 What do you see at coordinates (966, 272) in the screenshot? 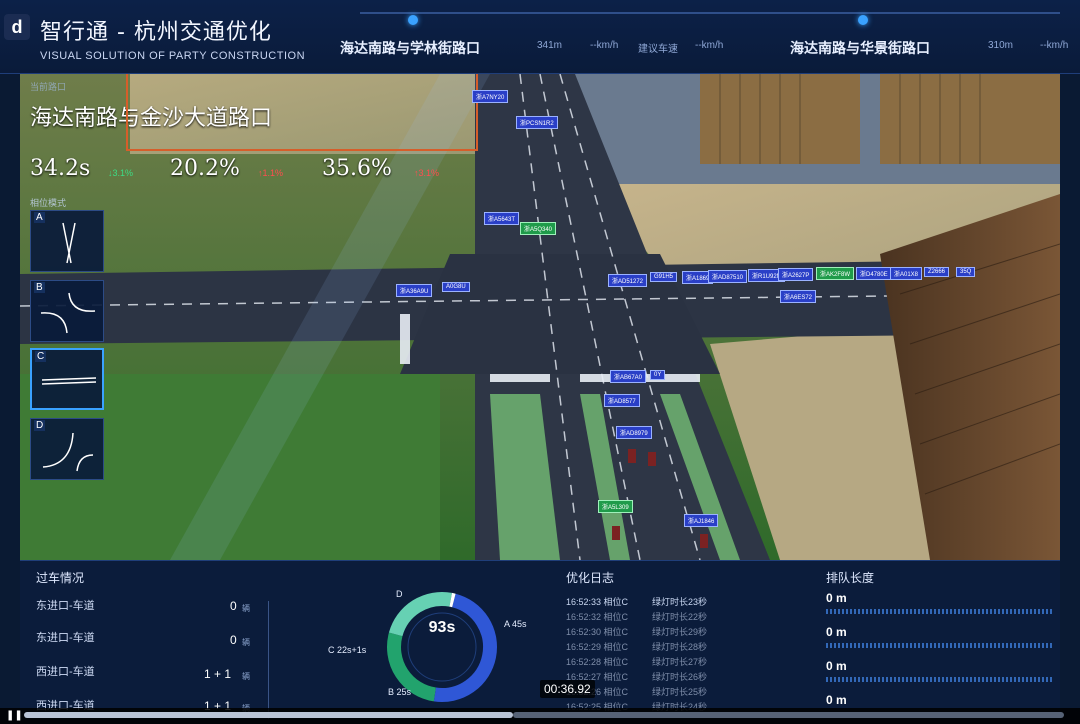
I see `vehicle-plate: 35Q` at bounding box center [966, 272].